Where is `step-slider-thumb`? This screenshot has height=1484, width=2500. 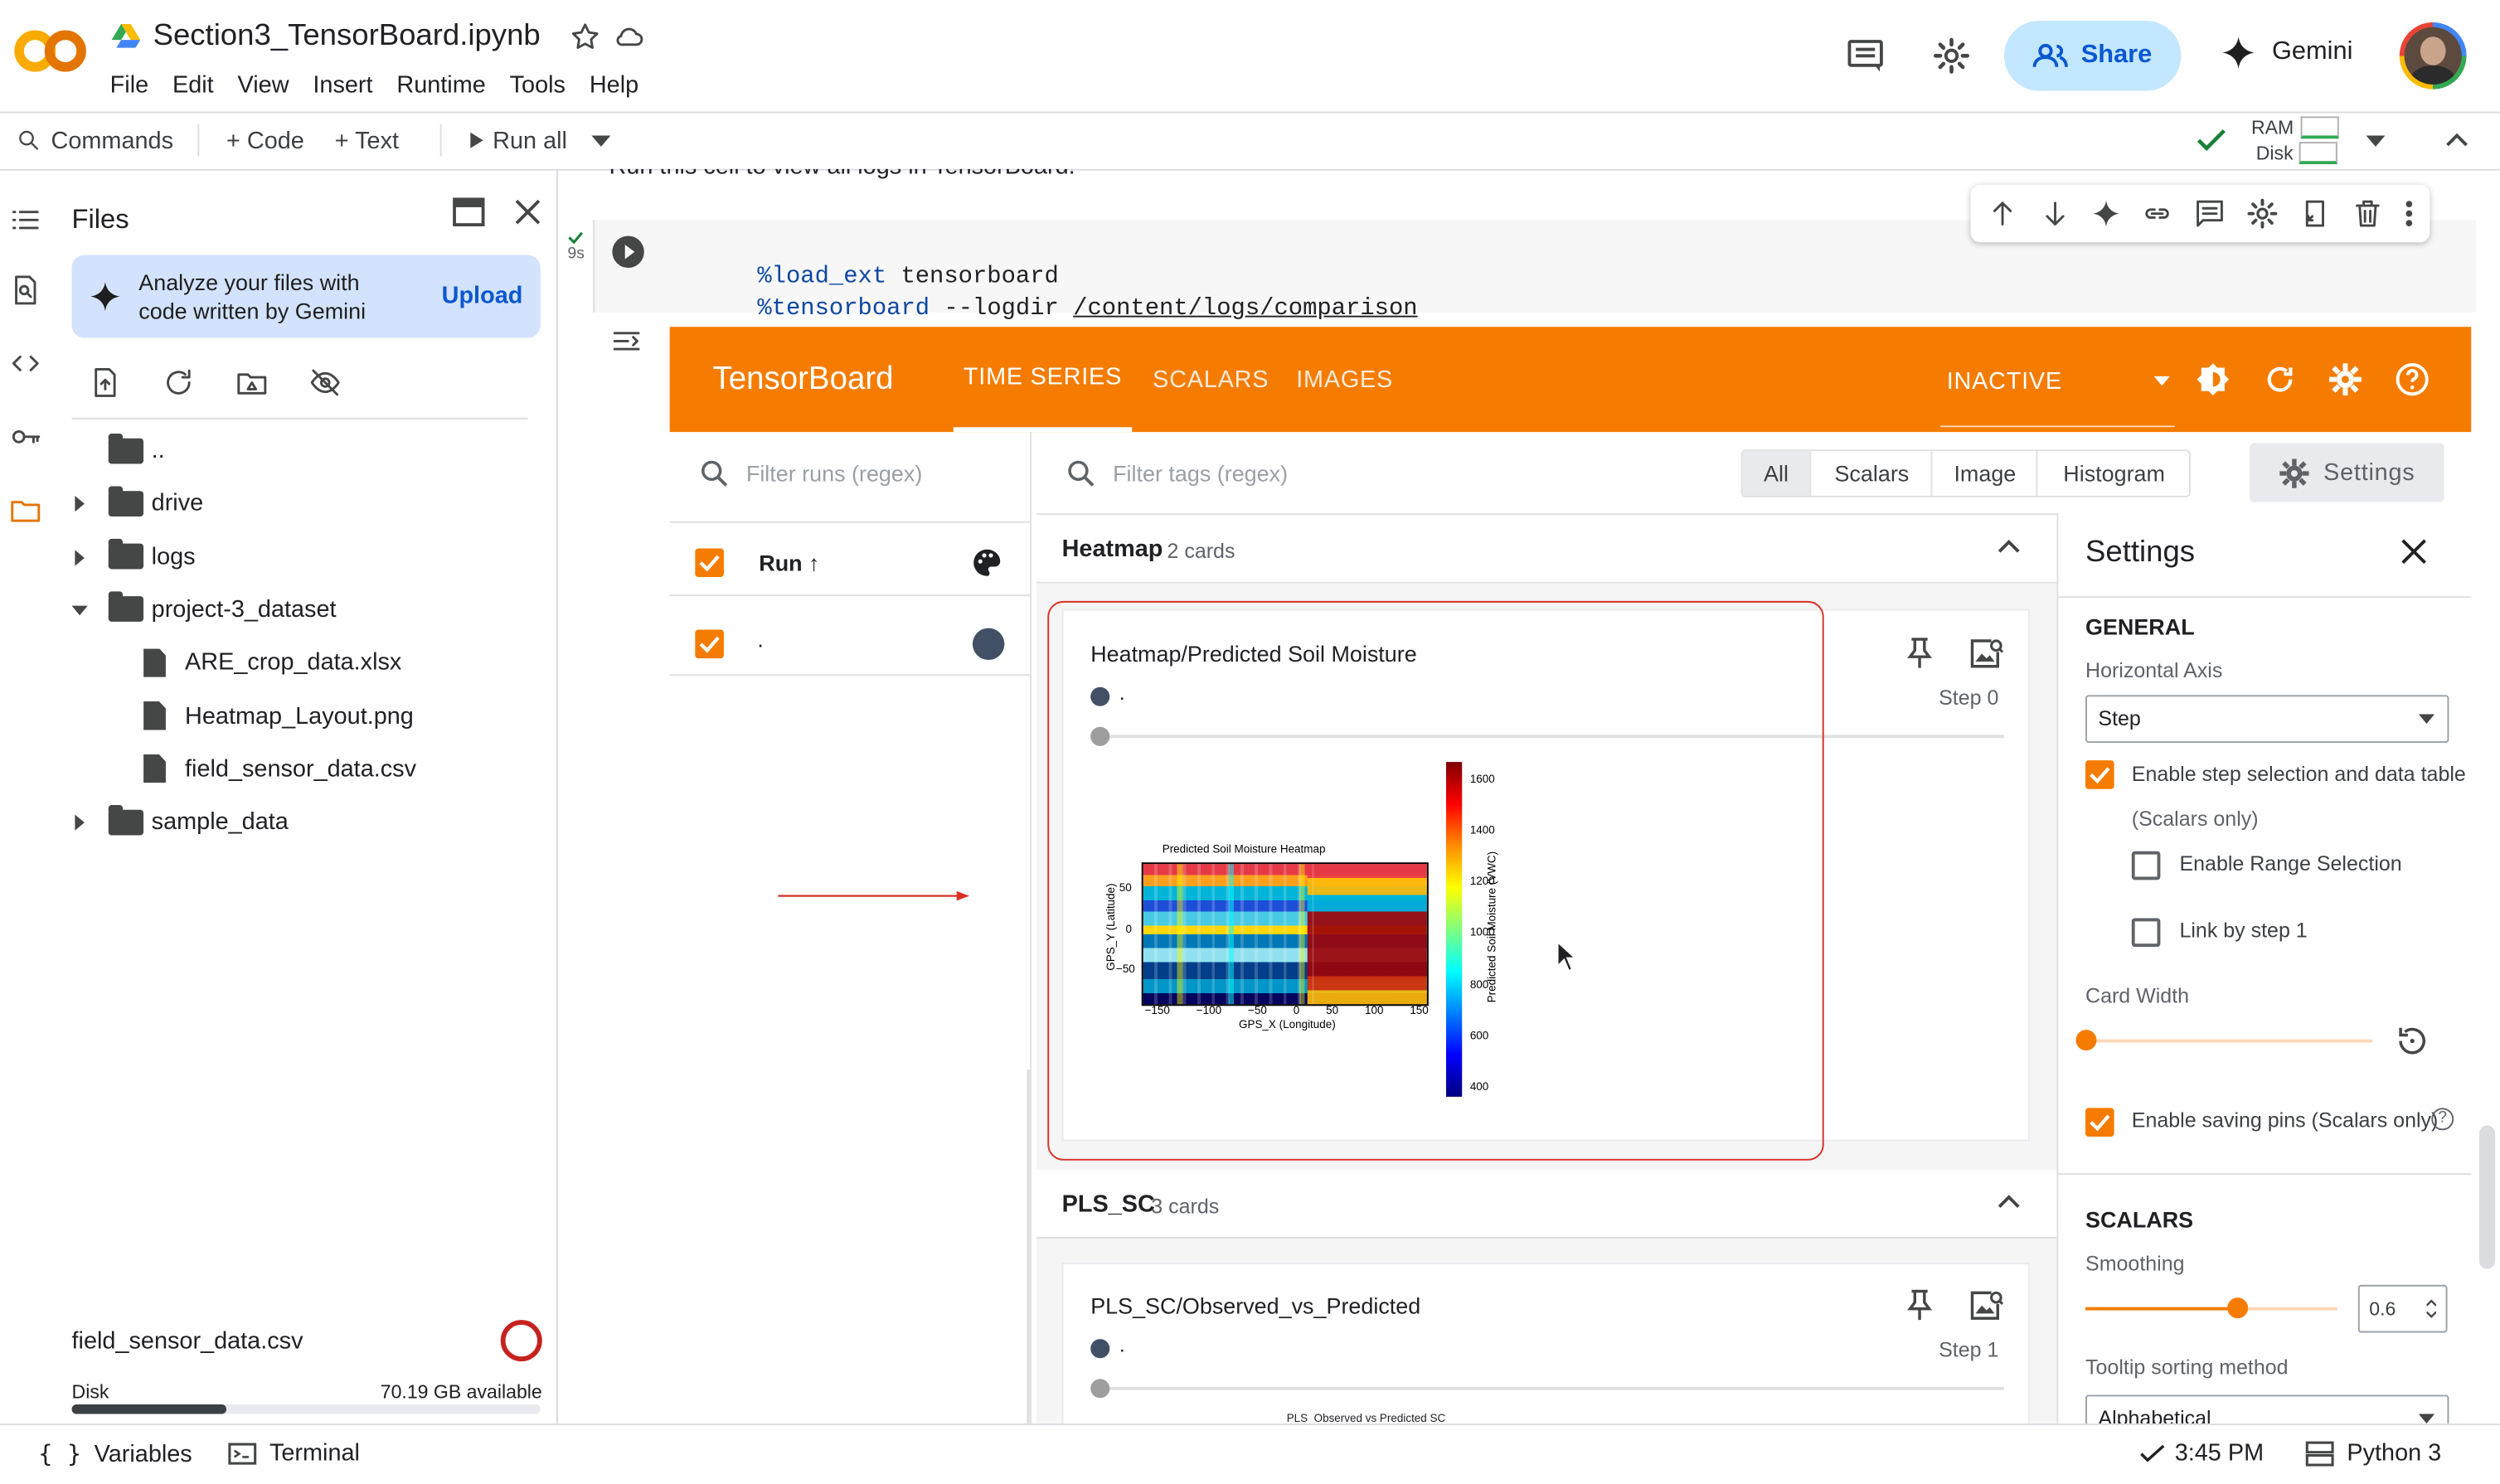
step-slider-thumb is located at coordinates (1100, 1389).